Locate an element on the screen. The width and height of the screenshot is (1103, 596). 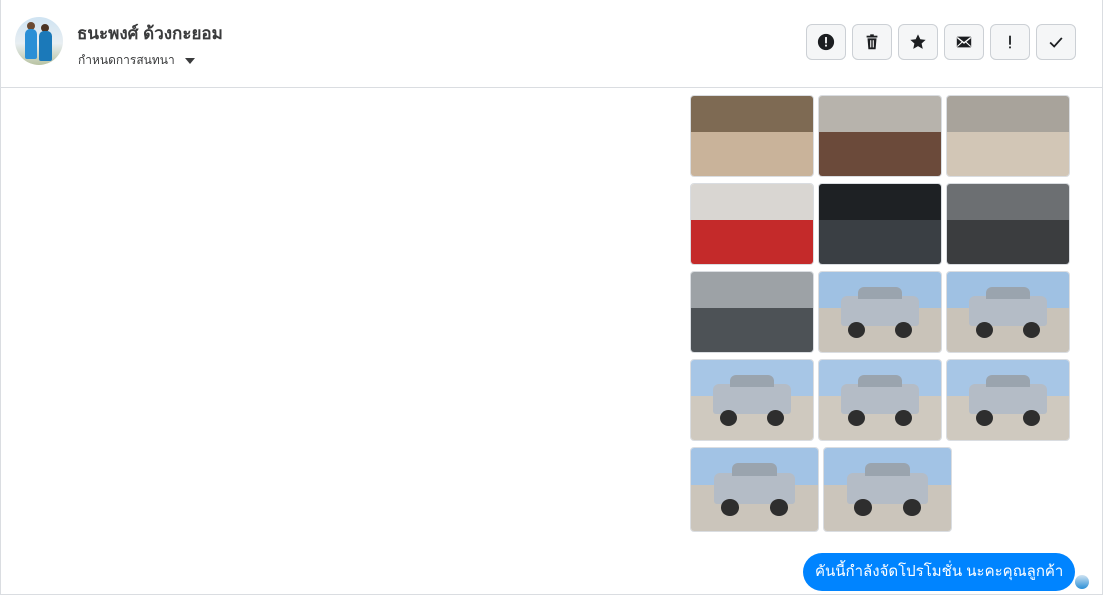
done-button is located at coordinates (1056, 42).